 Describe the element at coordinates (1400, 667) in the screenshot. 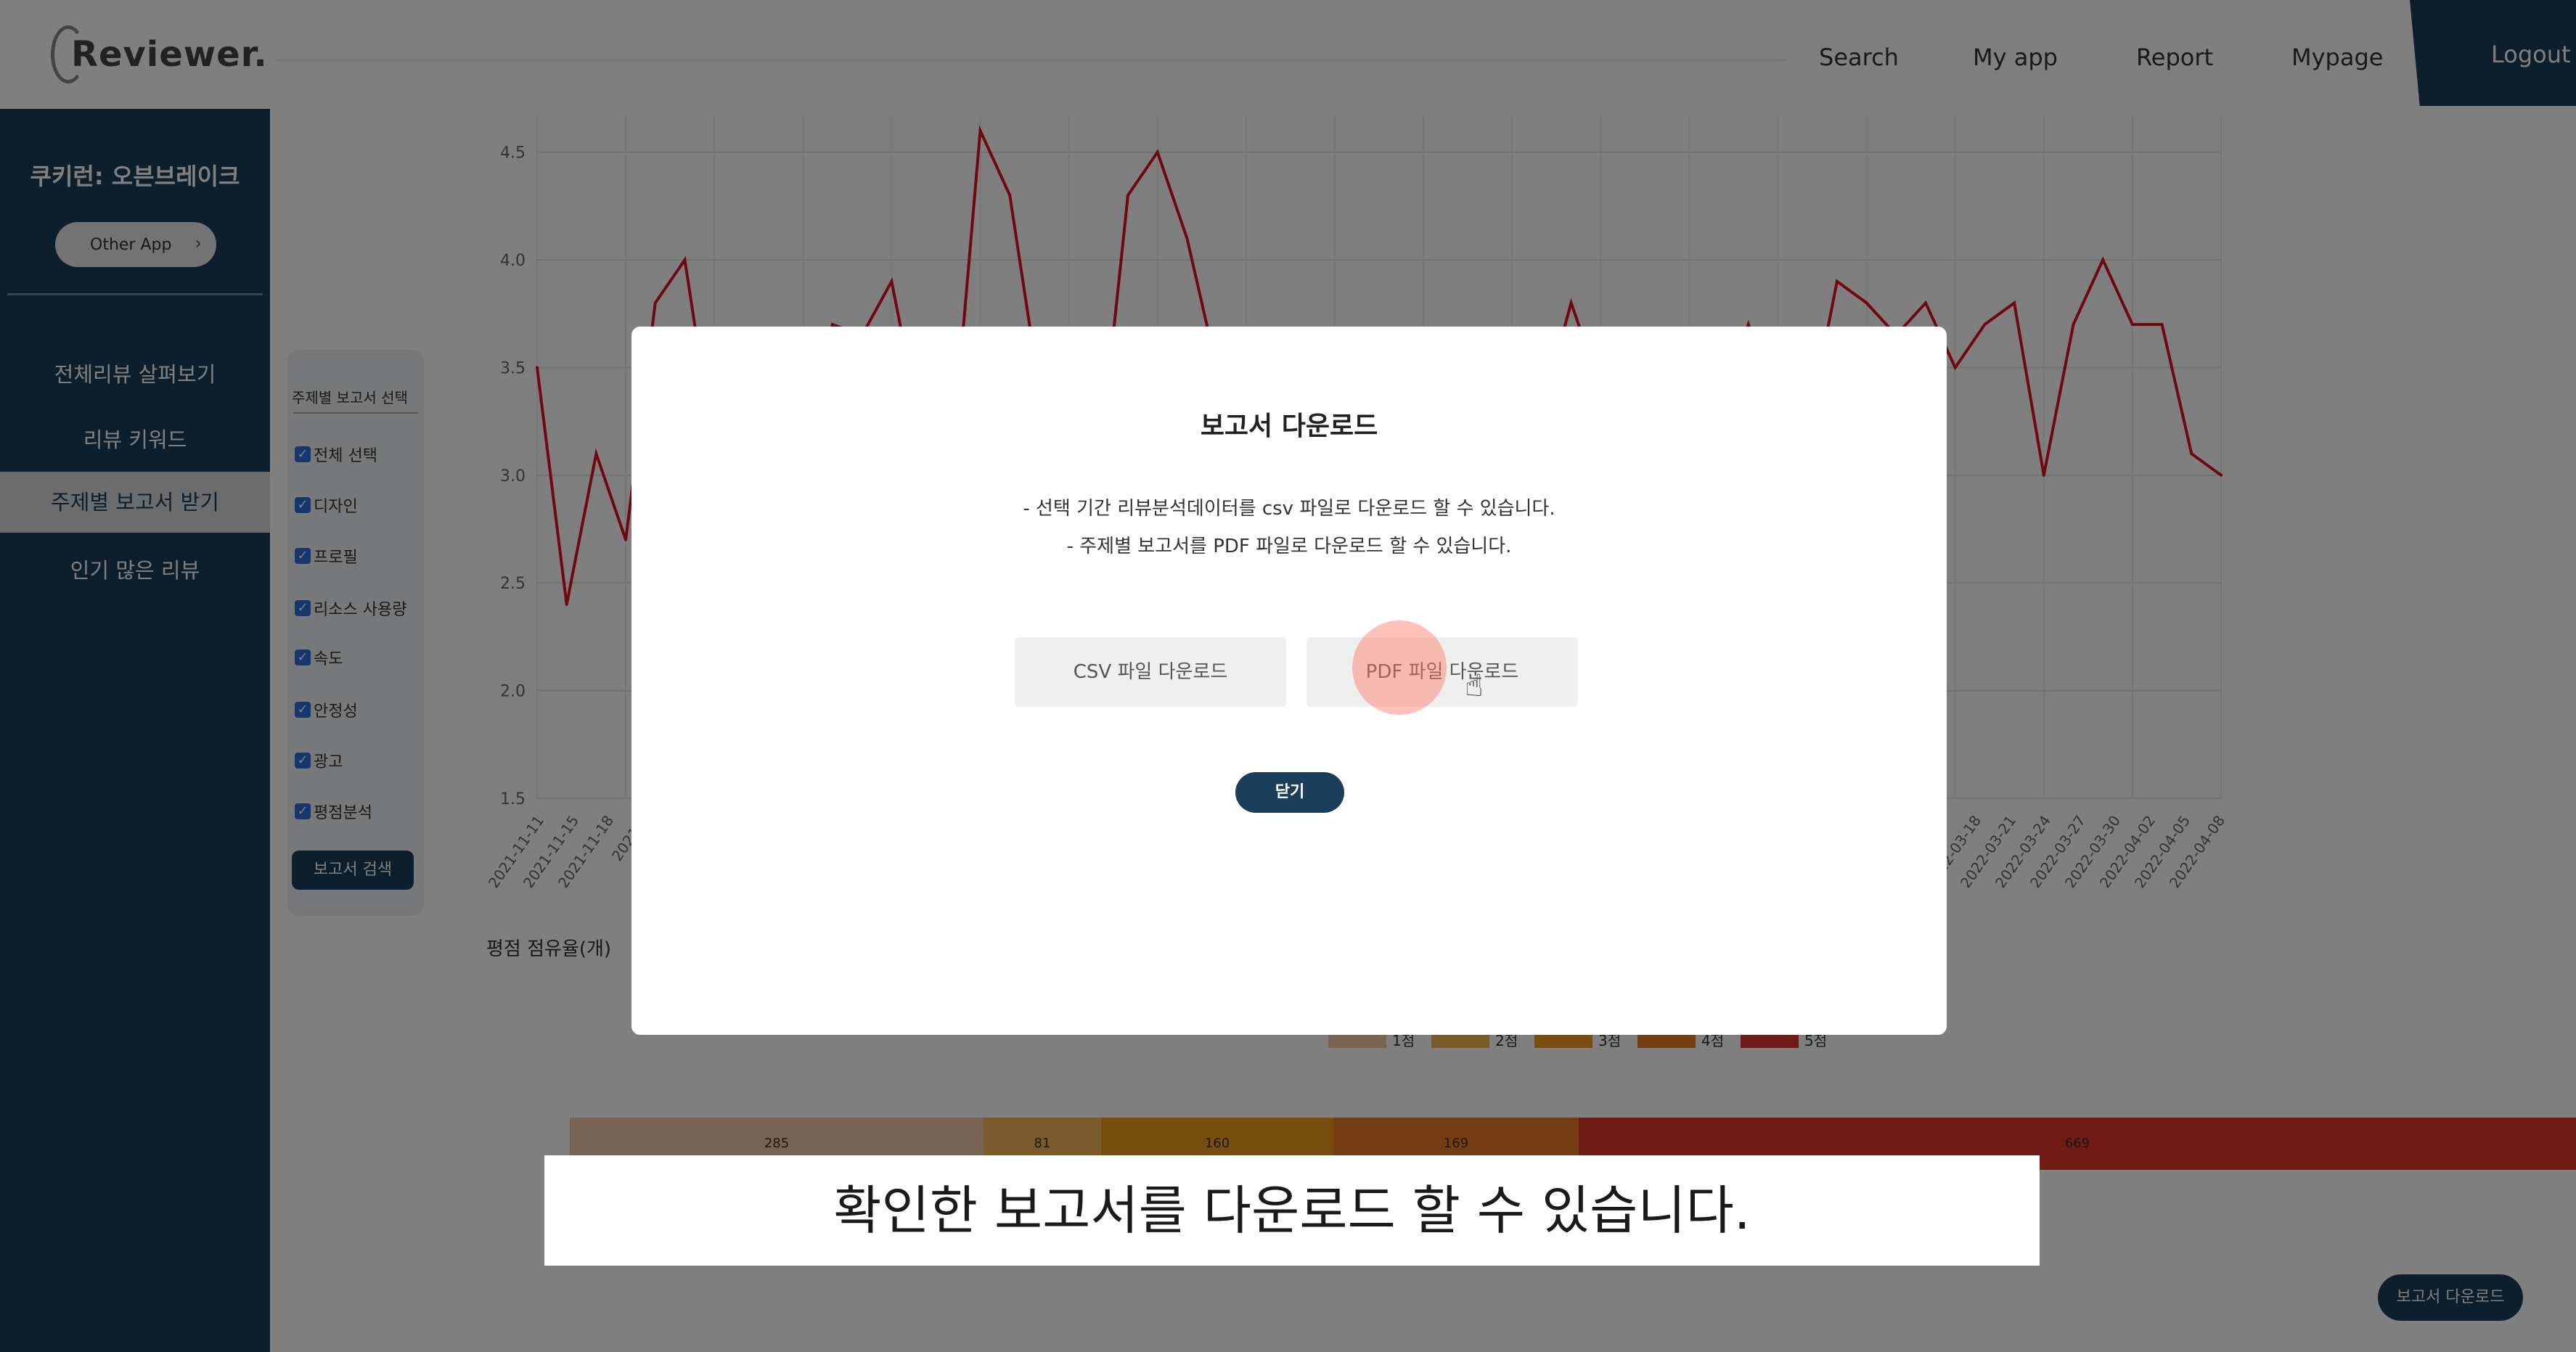

I see `click-highlight` at that location.